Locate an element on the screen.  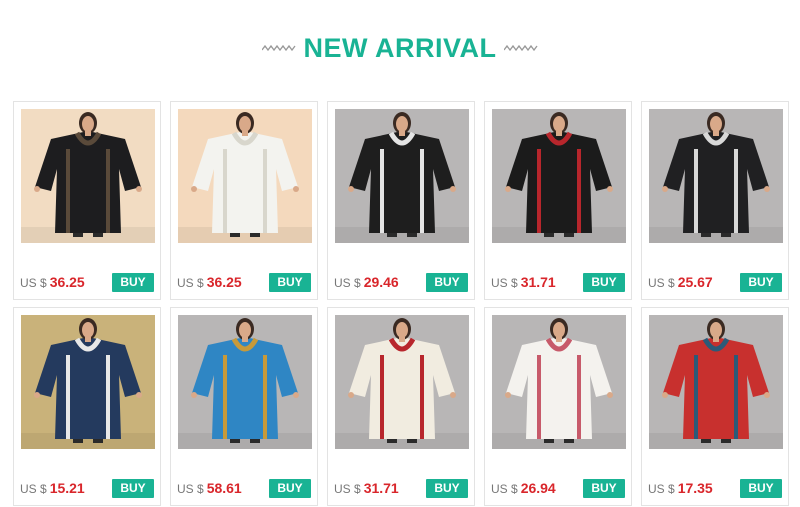
price-amount: 58.61 is located at coordinates (224, 488).